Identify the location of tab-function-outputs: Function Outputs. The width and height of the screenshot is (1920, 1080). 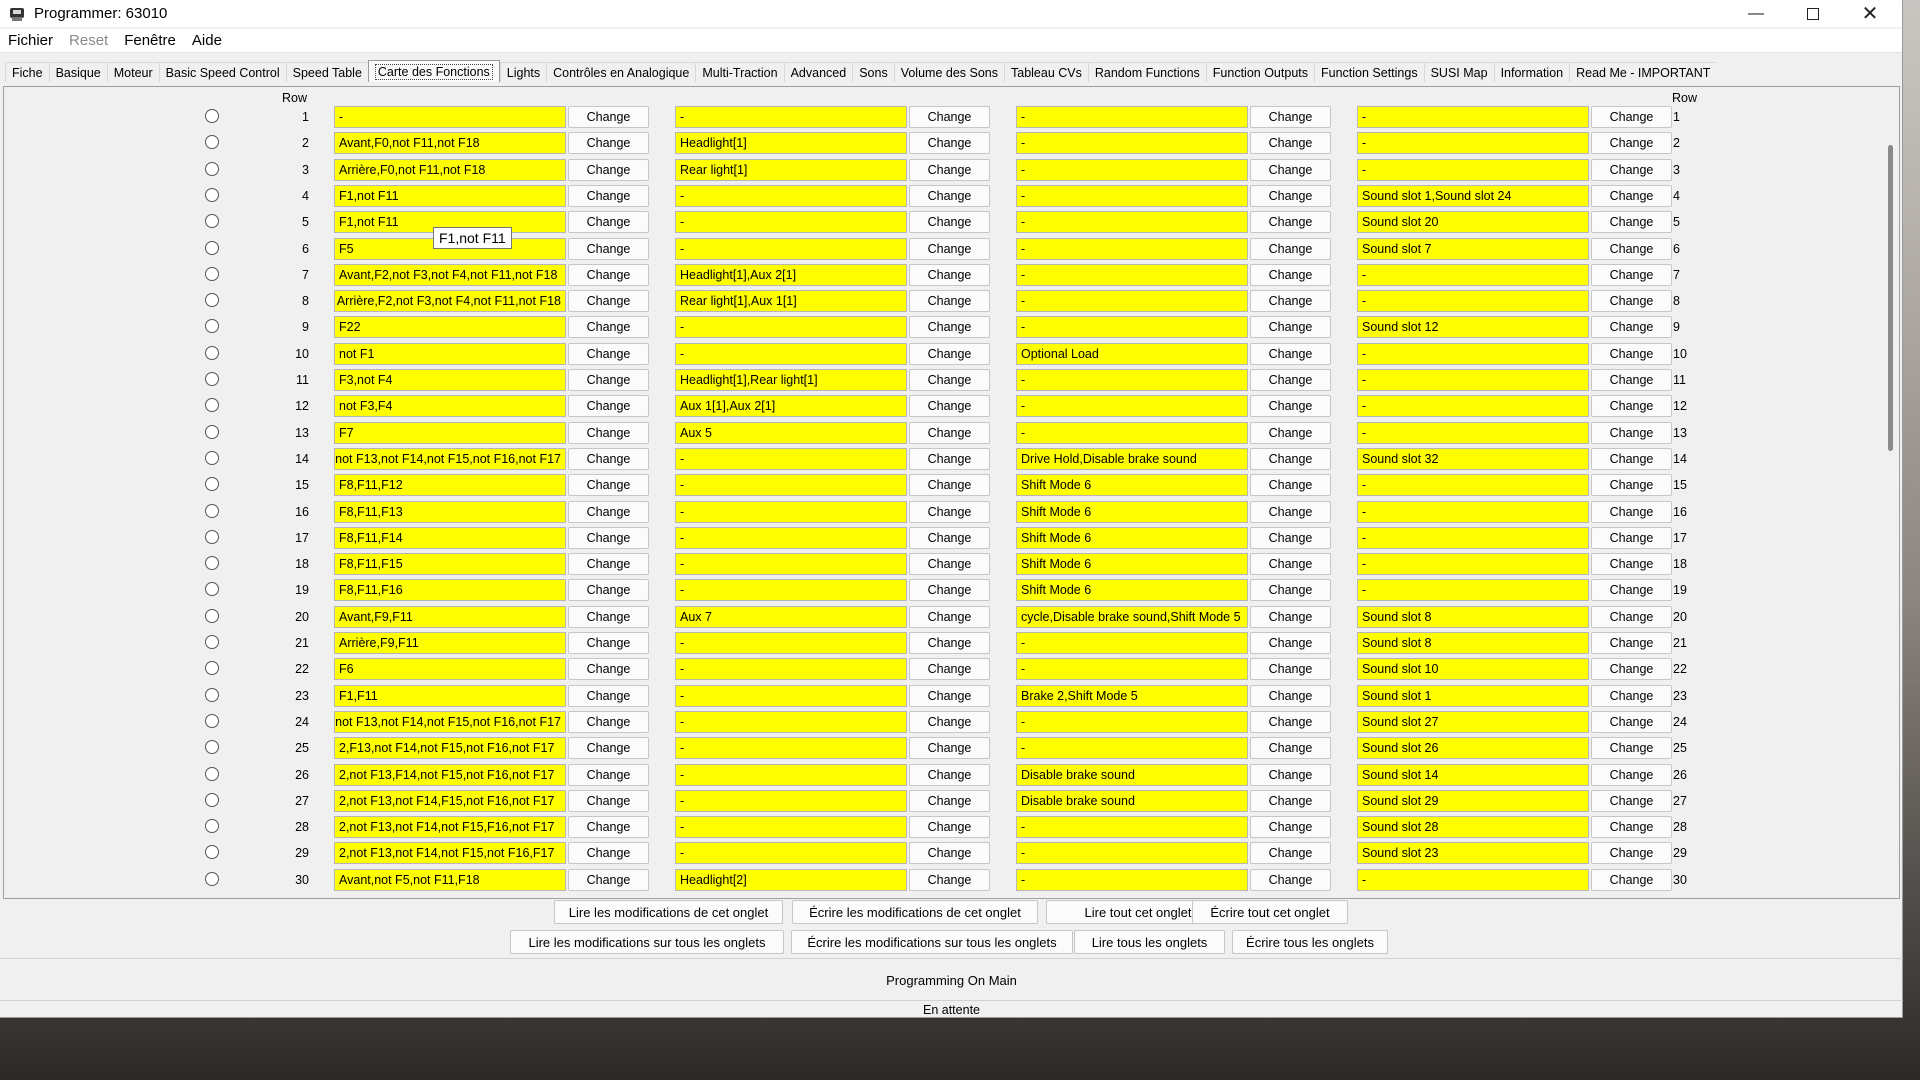
(1259, 72).